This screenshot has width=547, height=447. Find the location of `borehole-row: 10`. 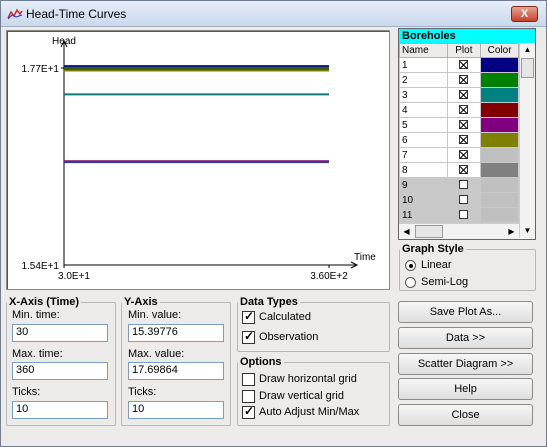

borehole-row: 10 is located at coordinates (459, 200).